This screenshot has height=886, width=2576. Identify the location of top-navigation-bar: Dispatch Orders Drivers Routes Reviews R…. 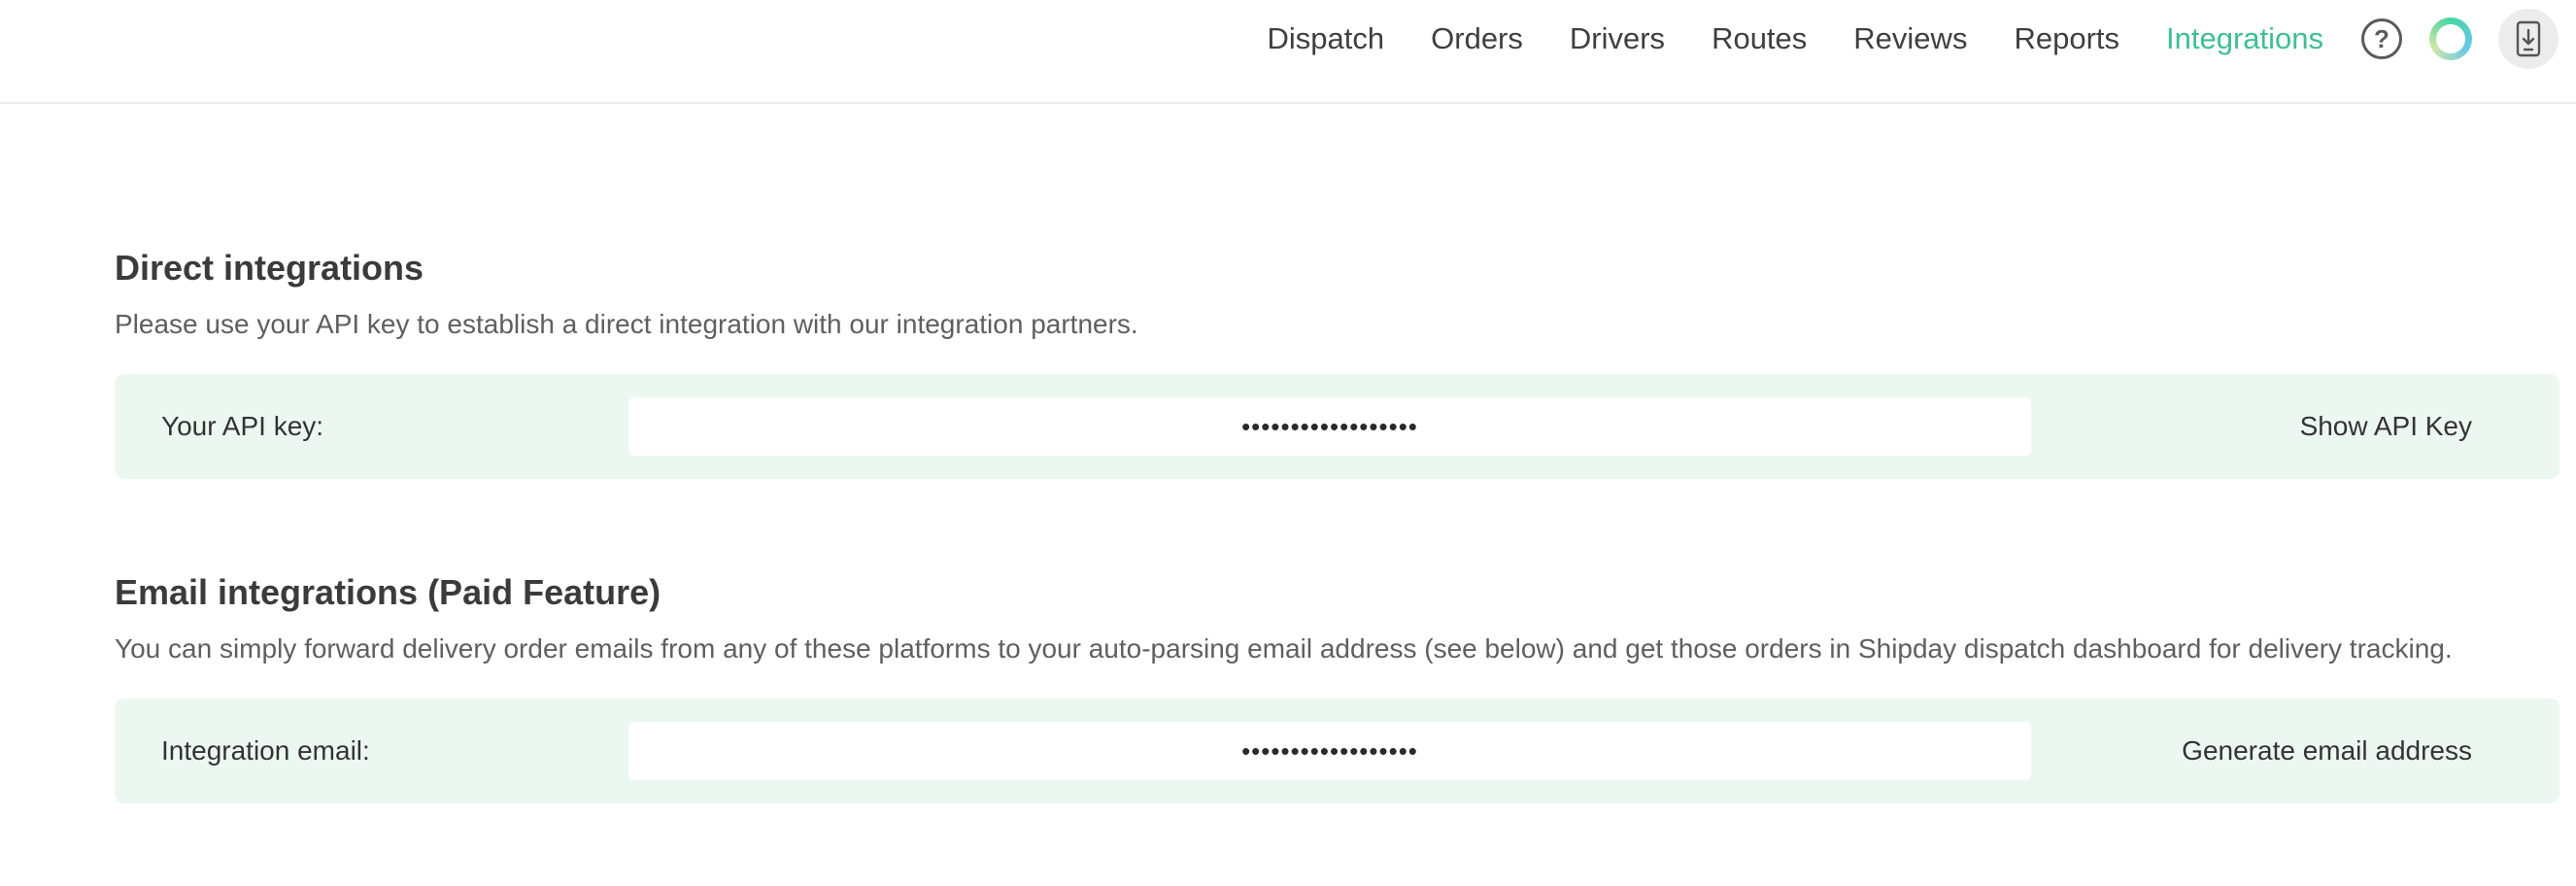
(1288, 52).